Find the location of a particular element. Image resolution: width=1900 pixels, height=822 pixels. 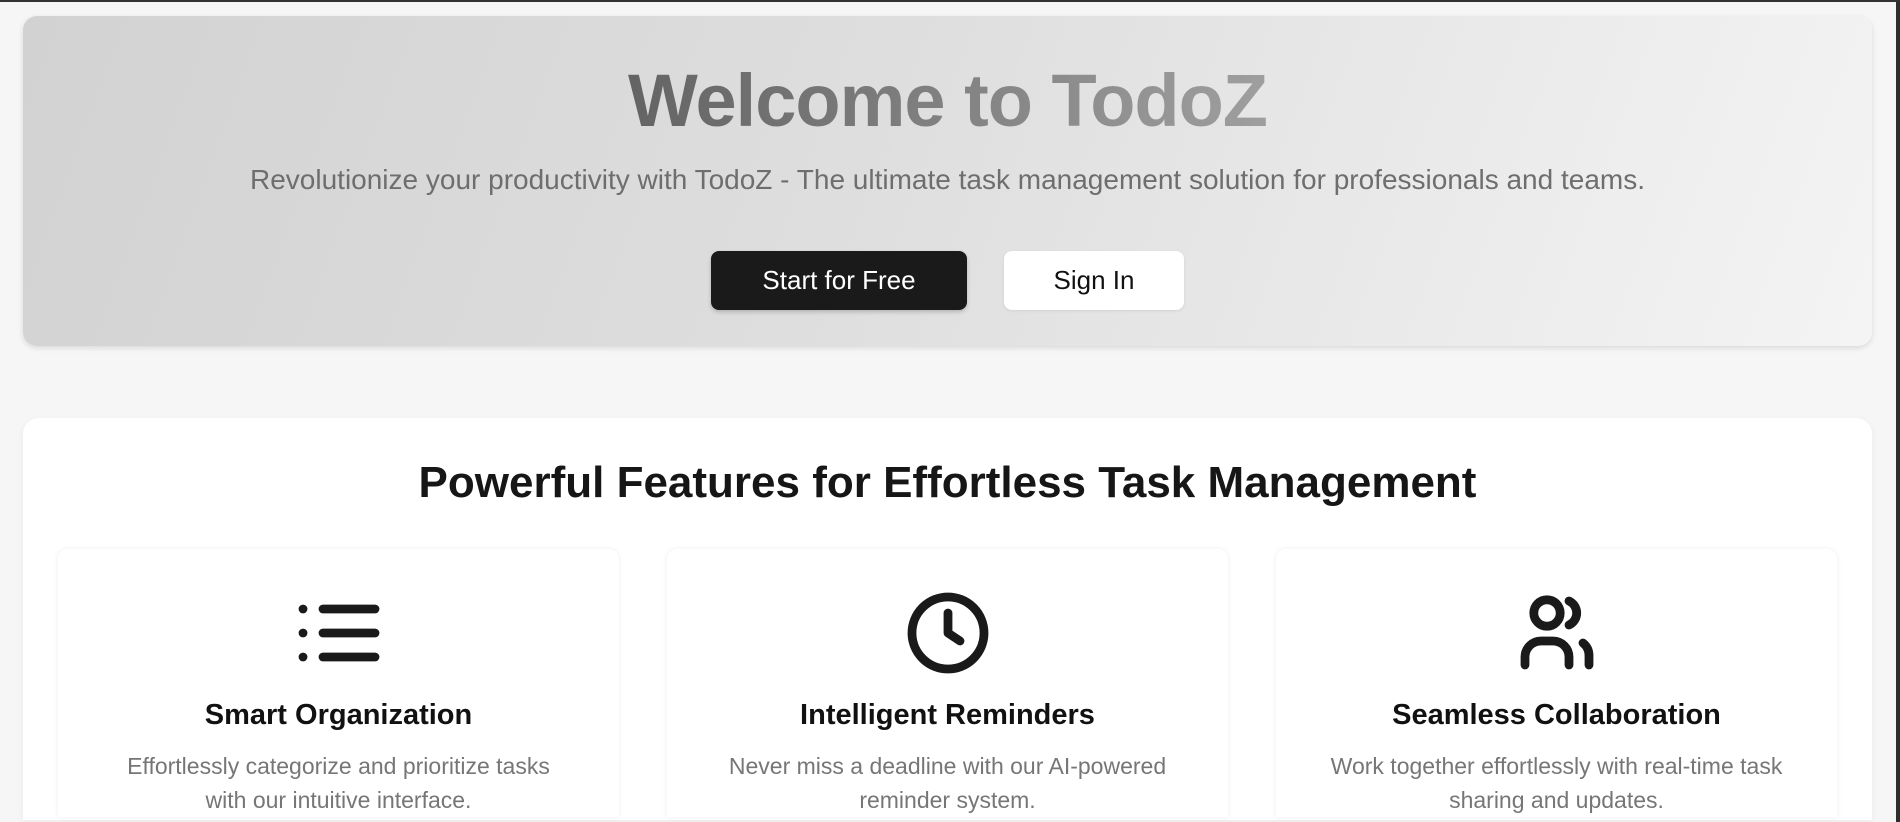

start-for-free-button: Start for Free is located at coordinates (839, 280).